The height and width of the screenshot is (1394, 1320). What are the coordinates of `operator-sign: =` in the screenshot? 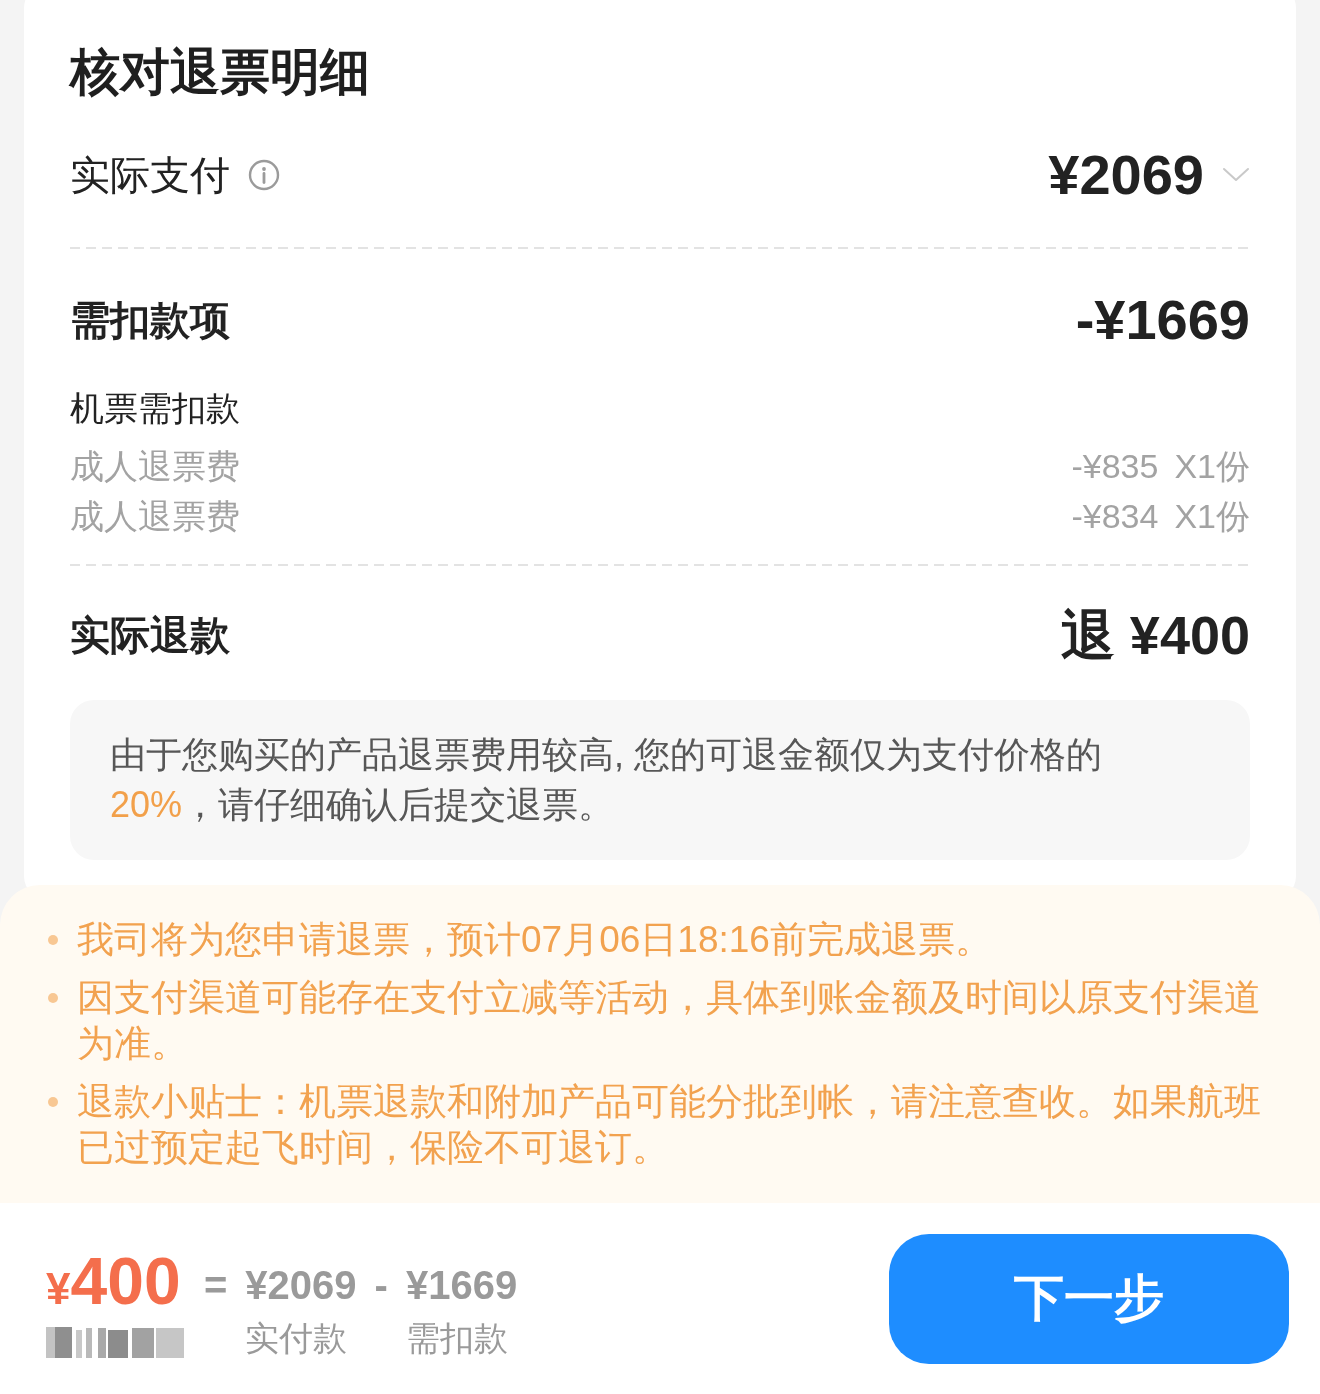 It's located at (216, 1285).